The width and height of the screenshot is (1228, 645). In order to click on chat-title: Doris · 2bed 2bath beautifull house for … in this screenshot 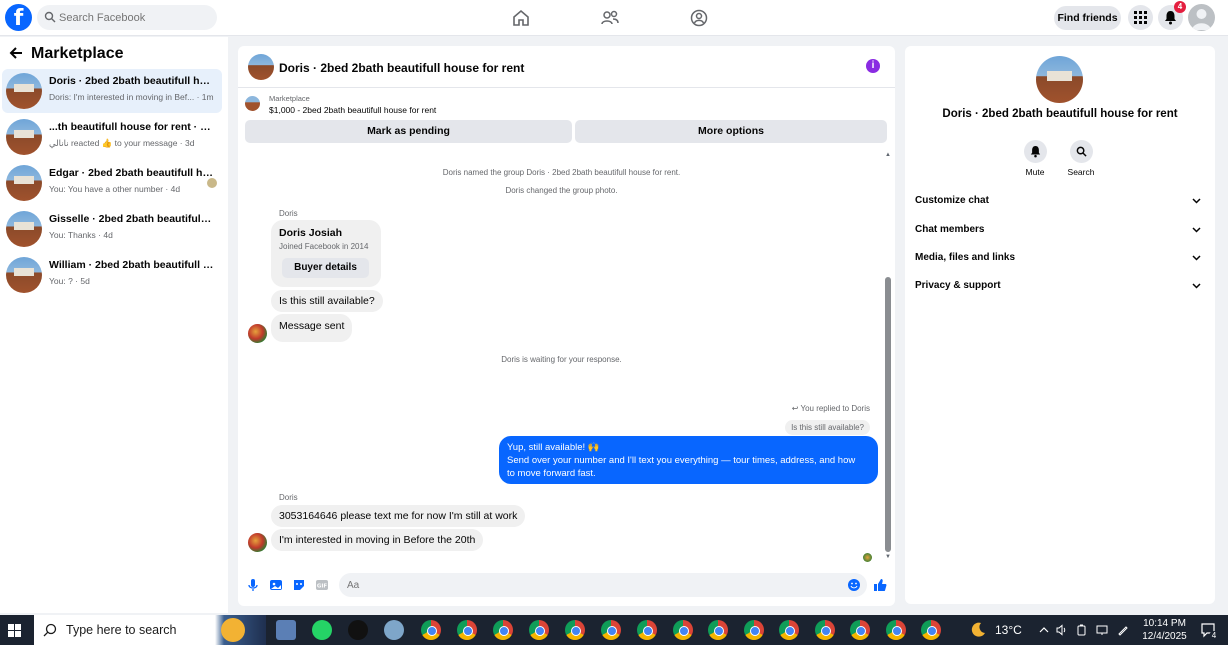, I will do `click(401, 68)`.